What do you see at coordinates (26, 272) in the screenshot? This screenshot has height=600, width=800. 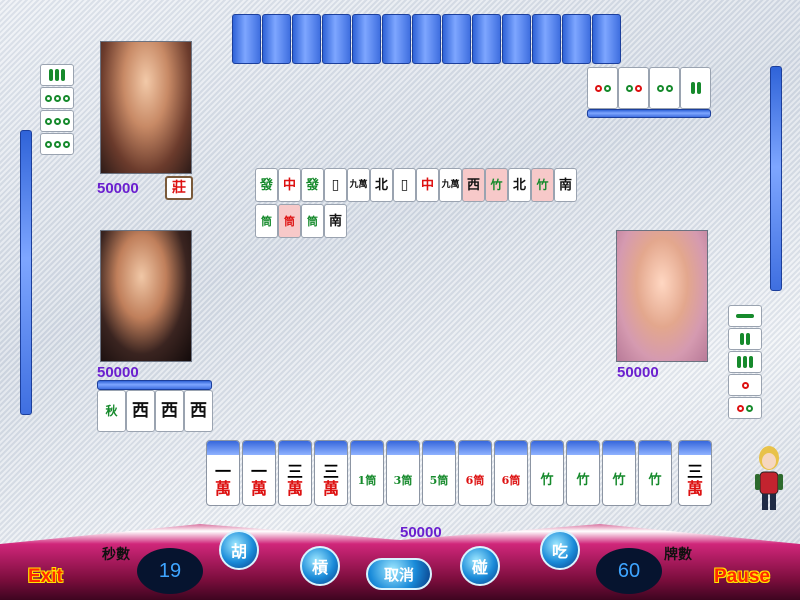 I see `left-opponent-hand` at bounding box center [26, 272].